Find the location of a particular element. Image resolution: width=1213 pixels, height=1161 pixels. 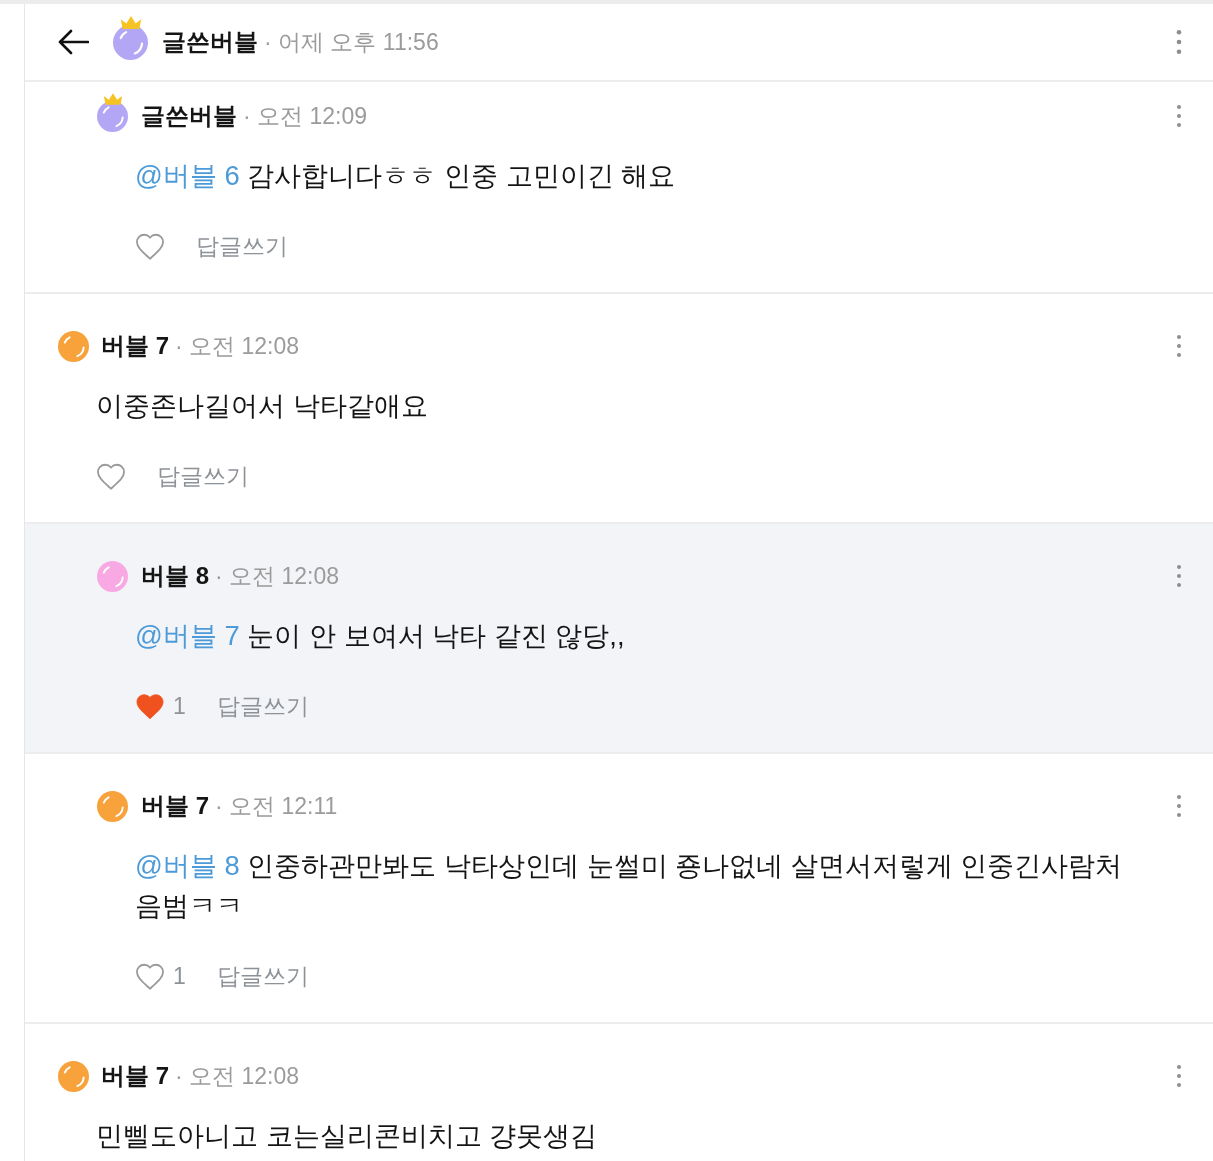

comment-text: @버블 7 눈이 안 보여서 낙타 같진 않당,, is located at coordinates (380, 636).